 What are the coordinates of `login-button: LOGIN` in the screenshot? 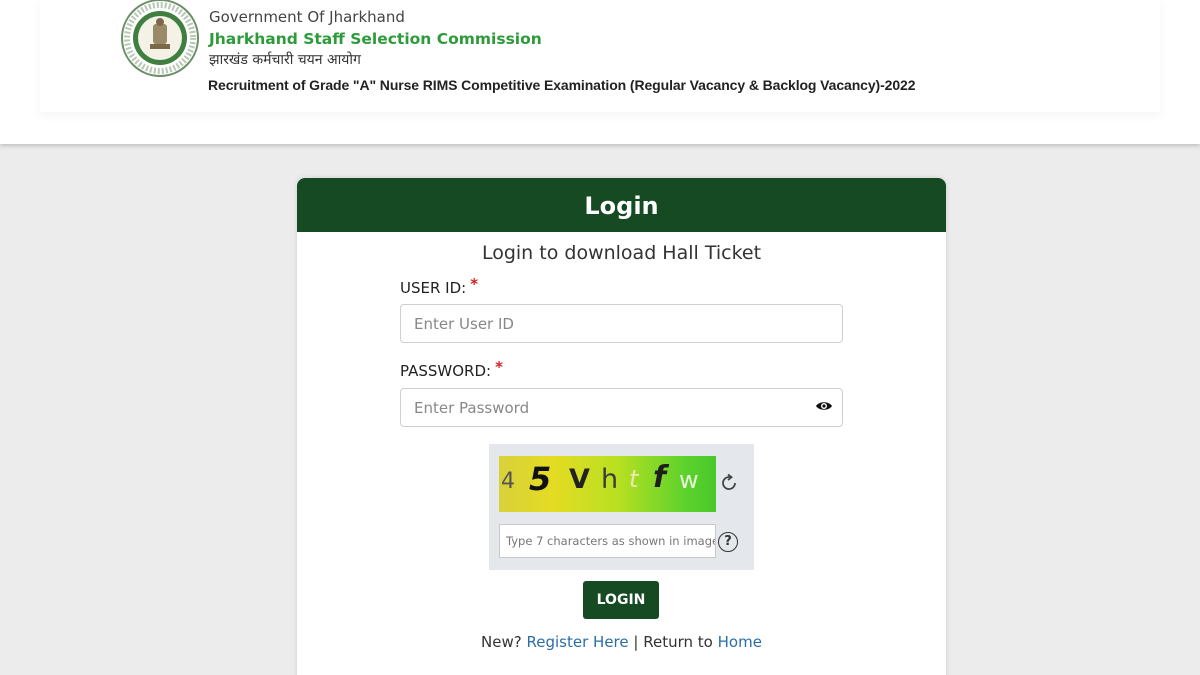 It's located at (621, 600).